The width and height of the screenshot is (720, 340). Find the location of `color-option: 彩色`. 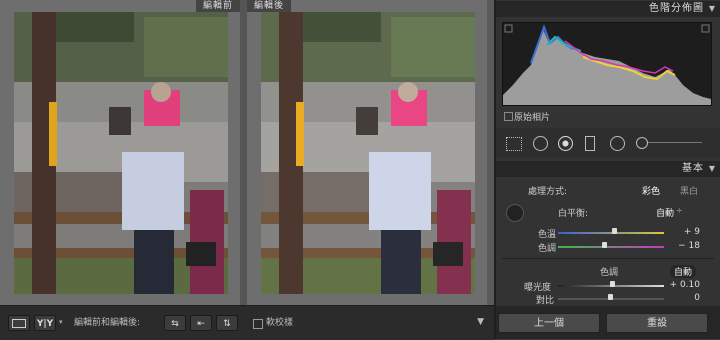

color-option: 彩色 is located at coordinates (651, 190).